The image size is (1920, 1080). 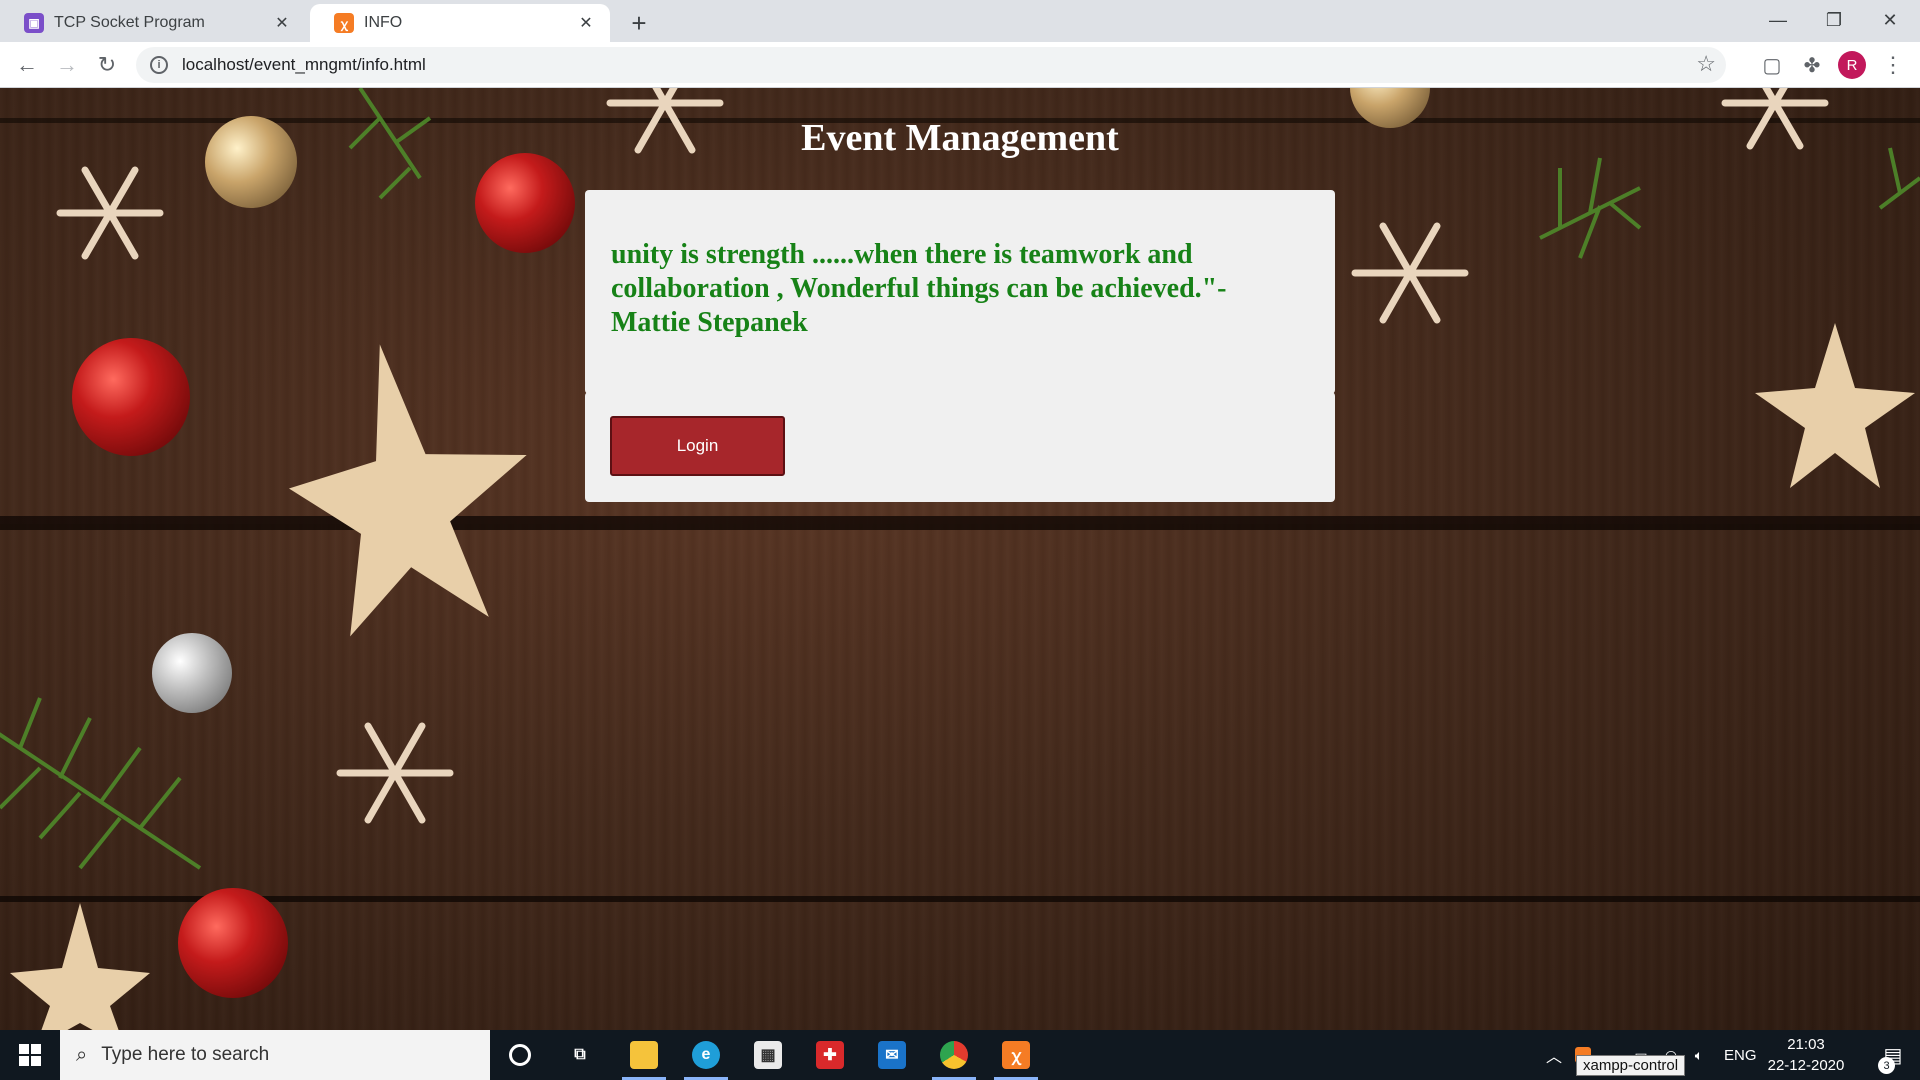 What do you see at coordinates (830, 1055) in the screenshot?
I see `gift-icon: ✚` at bounding box center [830, 1055].